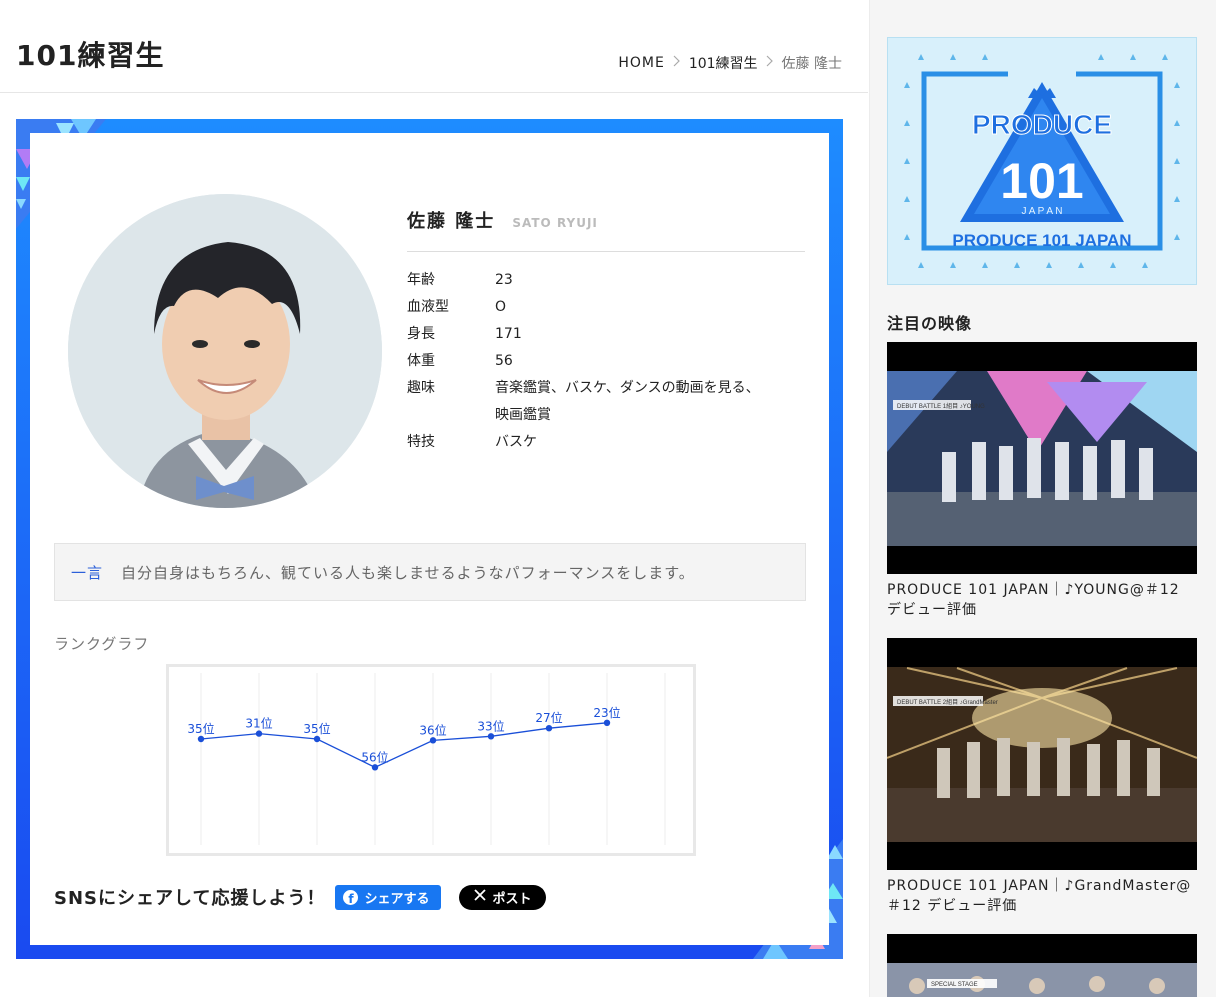 This screenshot has width=1216, height=997. Describe the element at coordinates (523, 415) in the screenshot. I see `info-value-line: 映画鑑賞` at that location.